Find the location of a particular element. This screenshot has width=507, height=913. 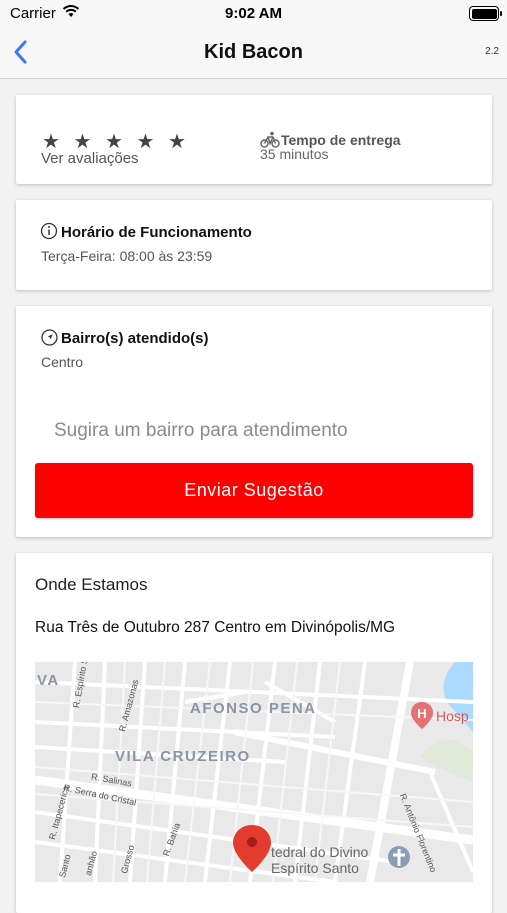

service-areas-value: Centro is located at coordinates (62, 362).